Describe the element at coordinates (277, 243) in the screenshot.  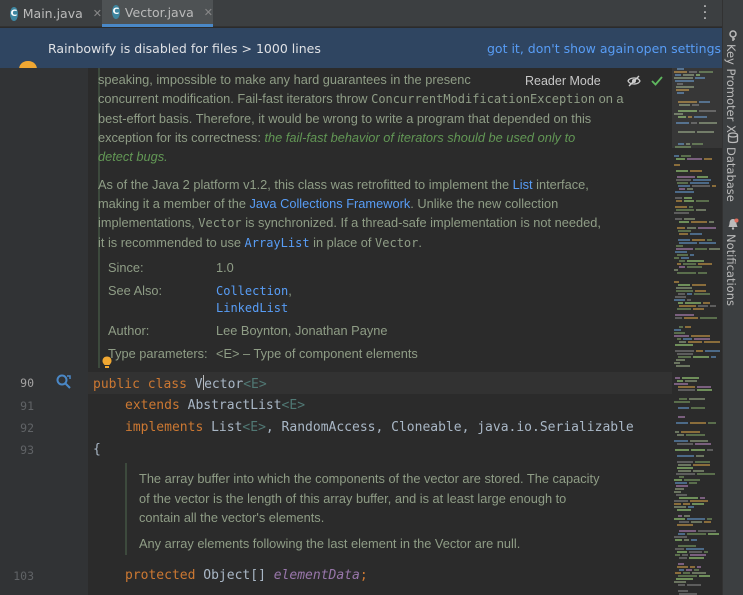
I see `doc-link-arraylist: ArrayList` at that location.